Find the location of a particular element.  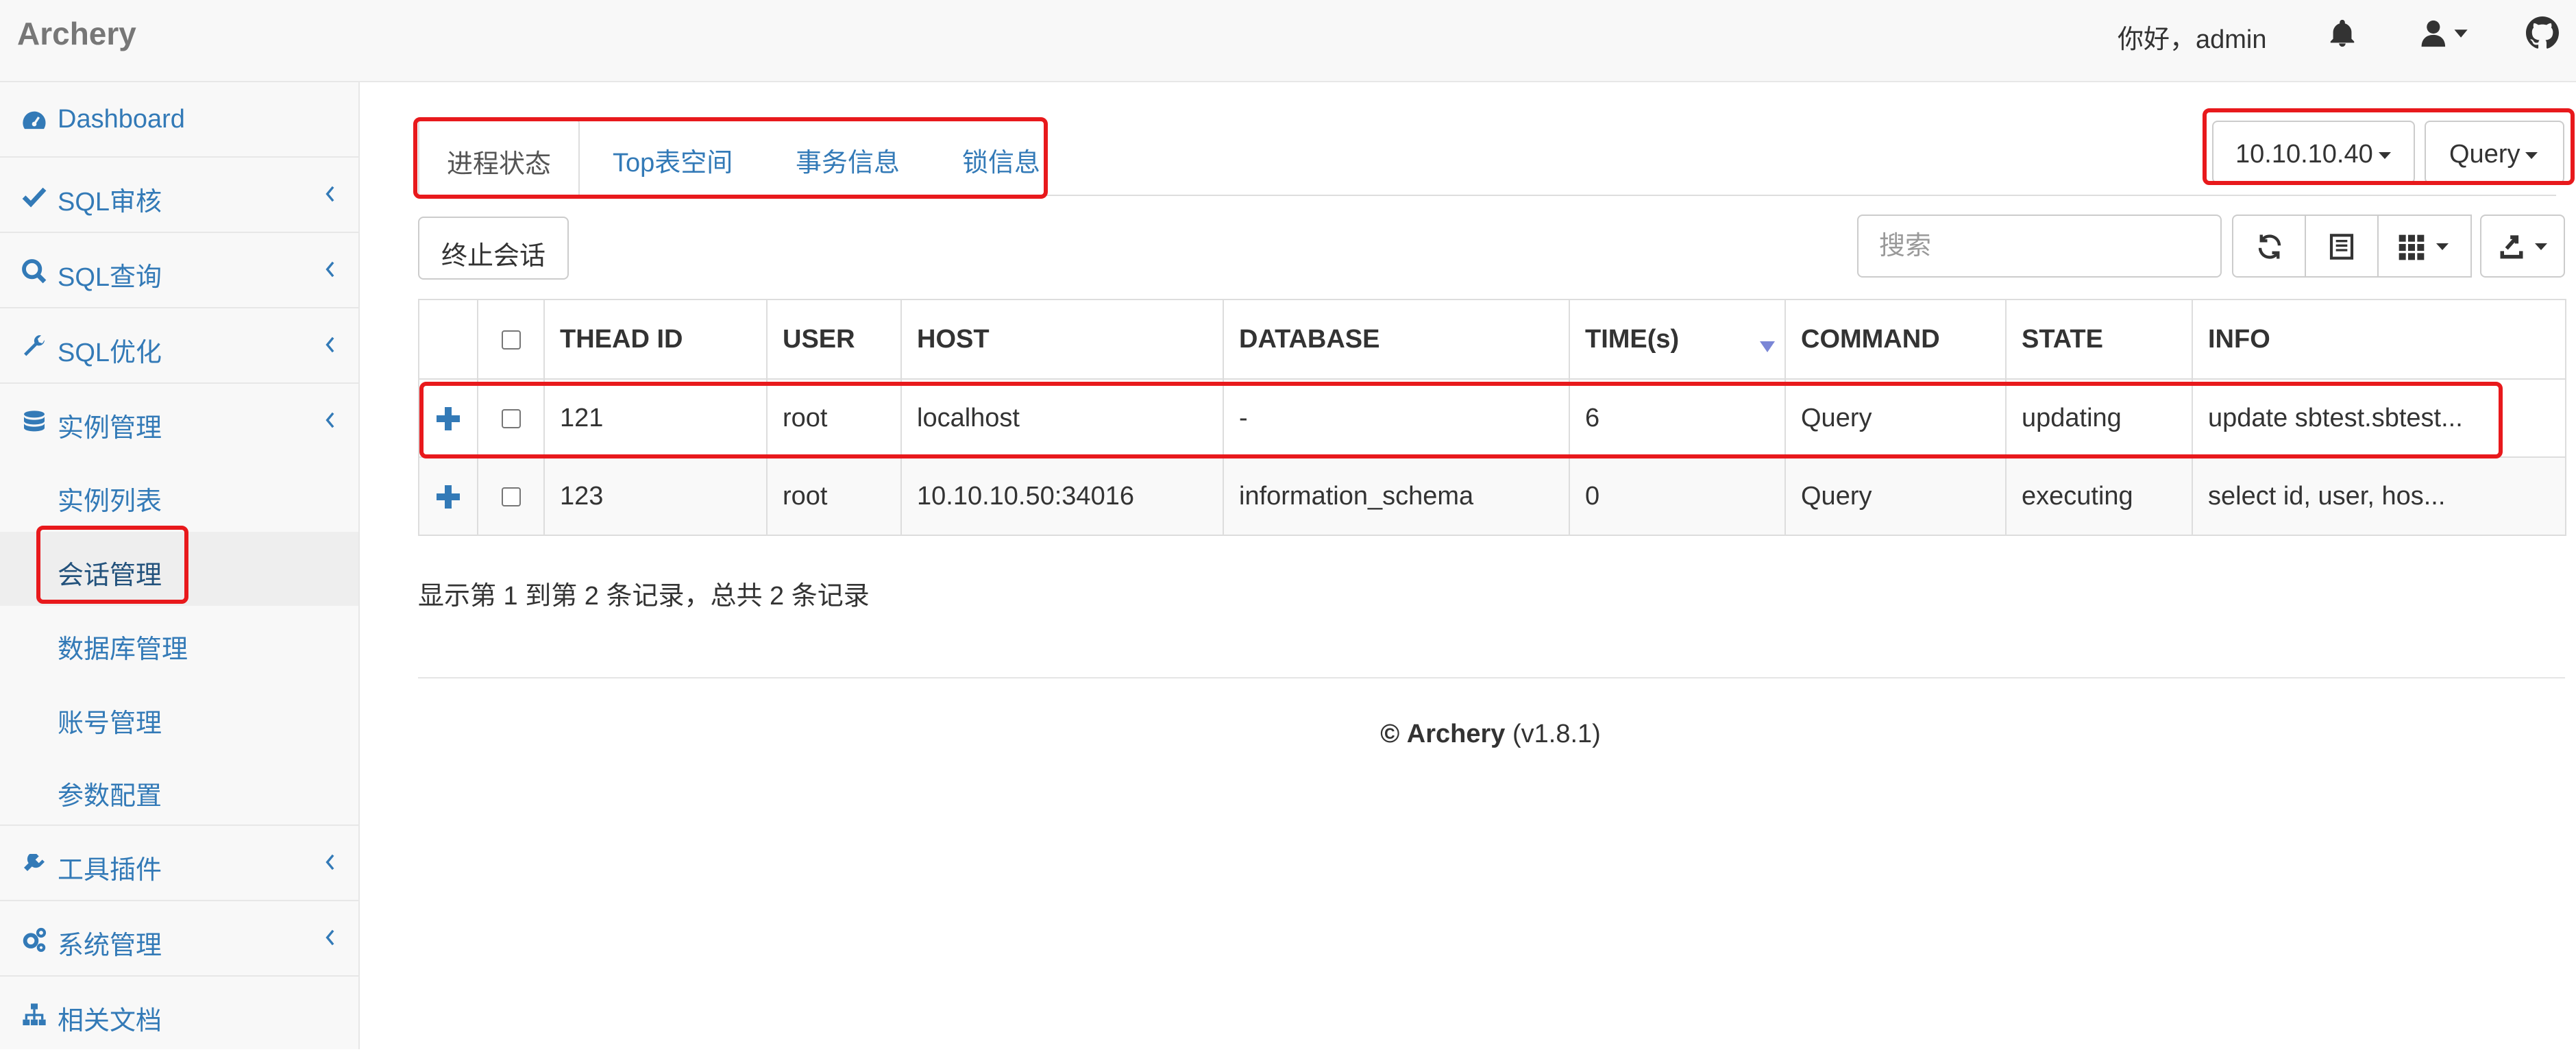

sidebar-item-sql-optimize: SQL优化 is located at coordinates (179, 346).